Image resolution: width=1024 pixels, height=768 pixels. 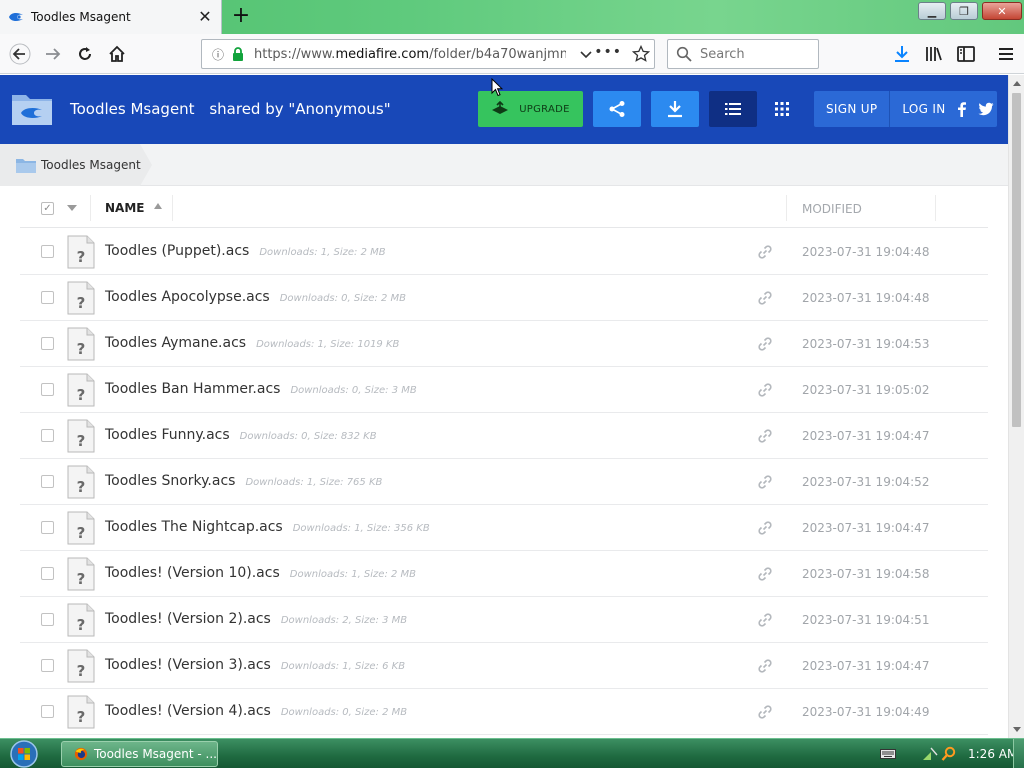 What do you see at coordinates (964, 11) in the screenshot?
I see `restore-button: ❐` at bounding box center [964, 11].